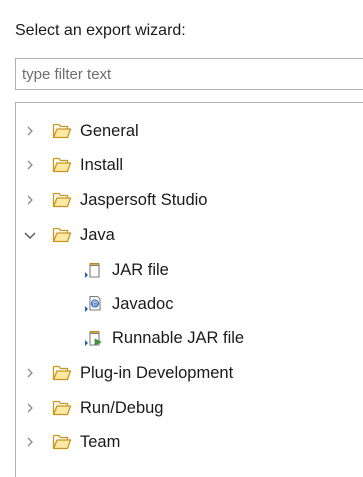 The height and width of the screenshot is (477, 363). Describe the element at coordinates (189, 408) in the screenshot. I see `tree-item-run-debug: Run/Debug` at that location.